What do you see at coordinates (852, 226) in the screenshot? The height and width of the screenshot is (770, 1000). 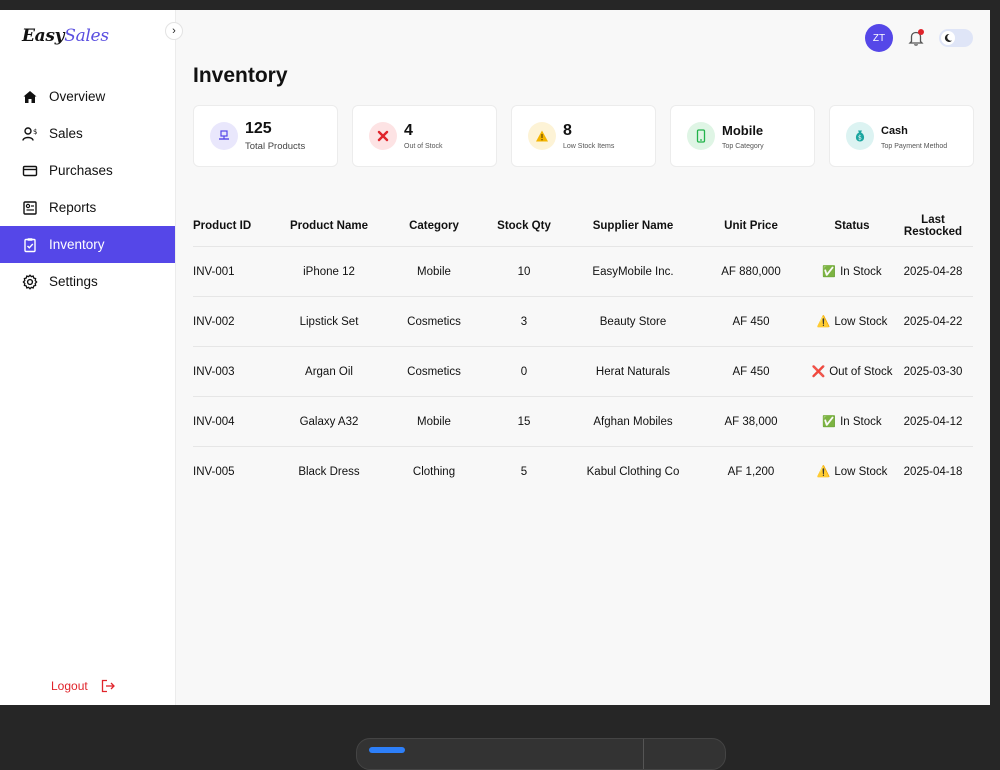 I see `column-header: Status` at bounding box center [852, 226].